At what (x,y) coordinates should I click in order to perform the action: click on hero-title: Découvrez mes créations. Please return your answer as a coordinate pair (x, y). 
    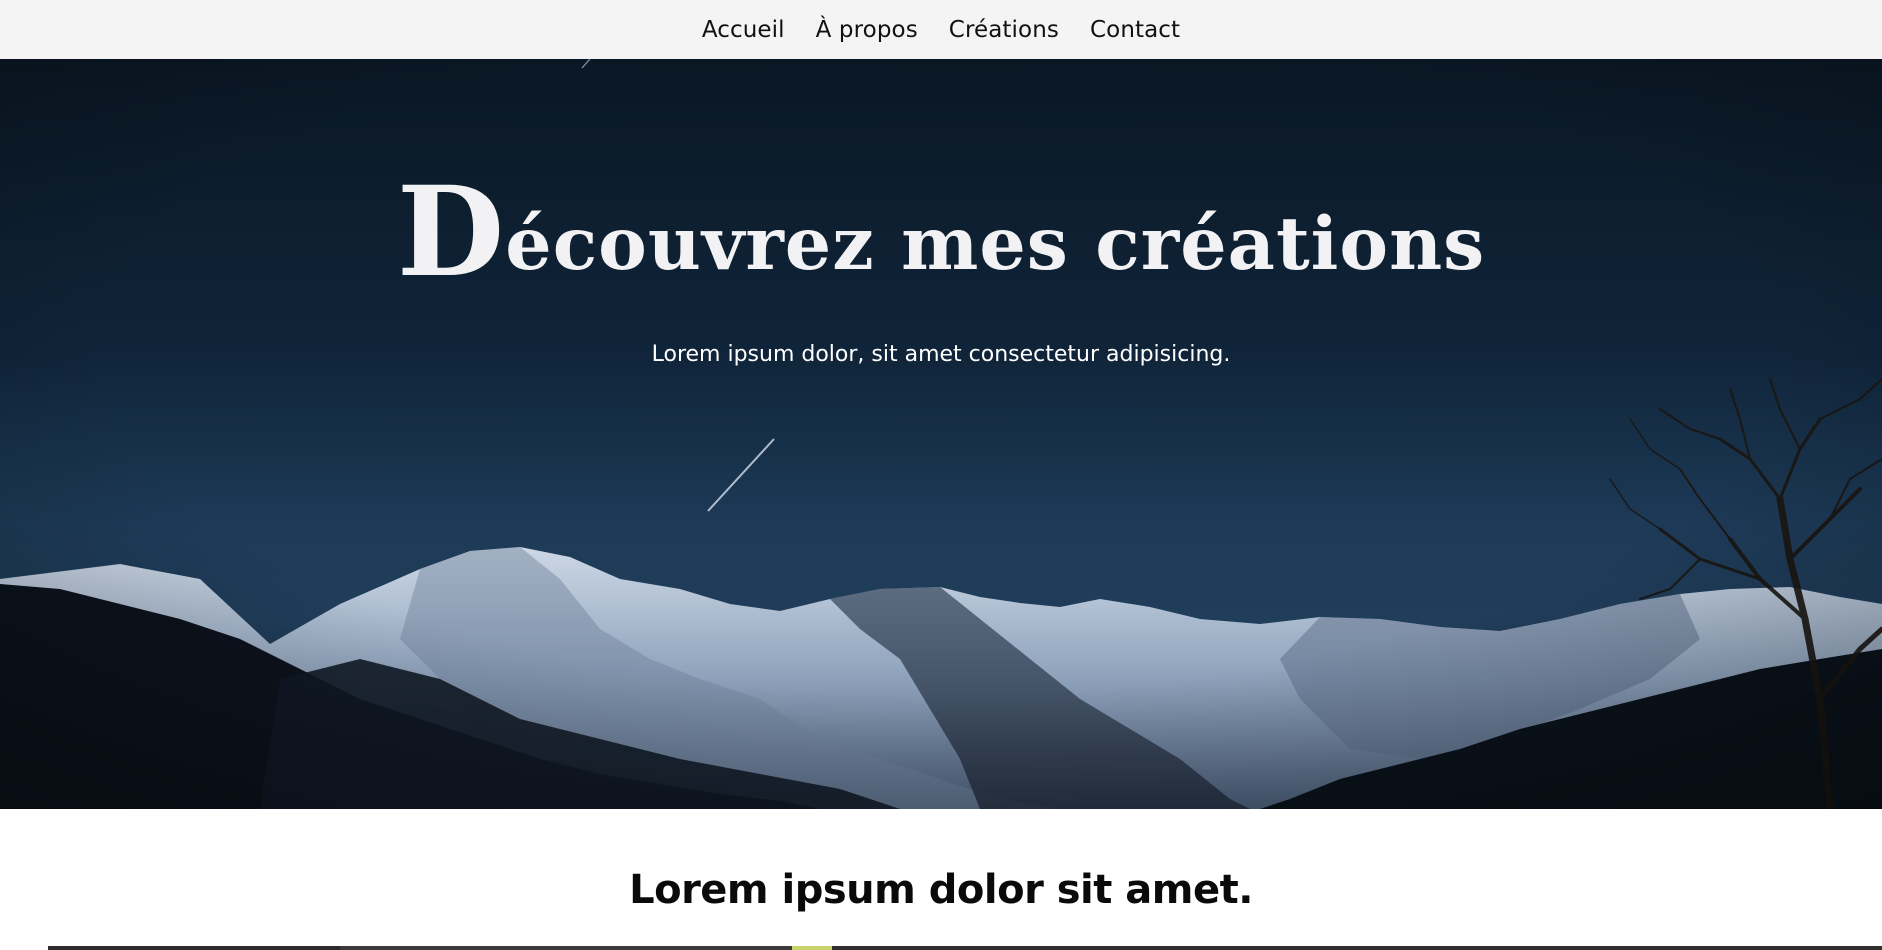
    Looking at the image, I should click on (941, 233).